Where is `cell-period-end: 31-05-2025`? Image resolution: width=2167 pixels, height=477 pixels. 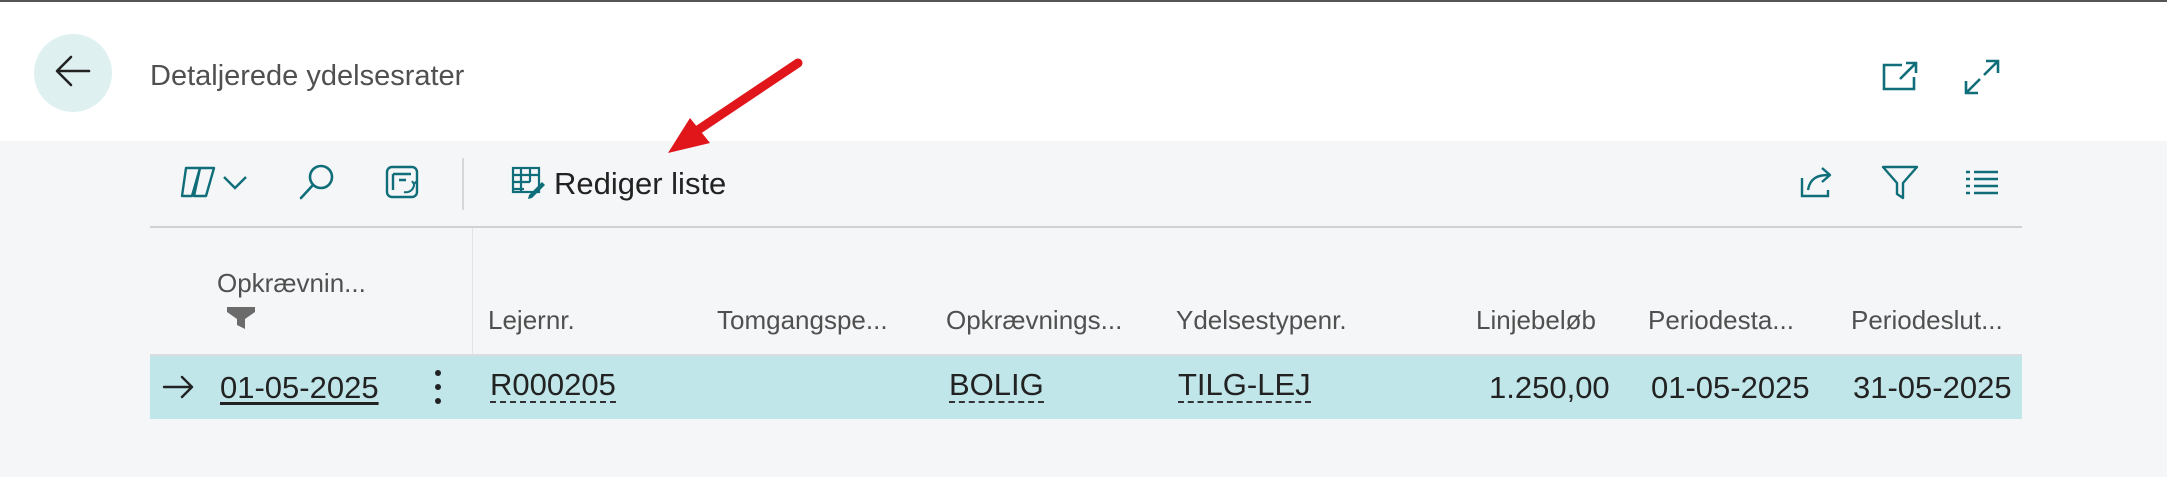 cell-period-end: 31-05-2025 is located at coordinates (1932, 387).